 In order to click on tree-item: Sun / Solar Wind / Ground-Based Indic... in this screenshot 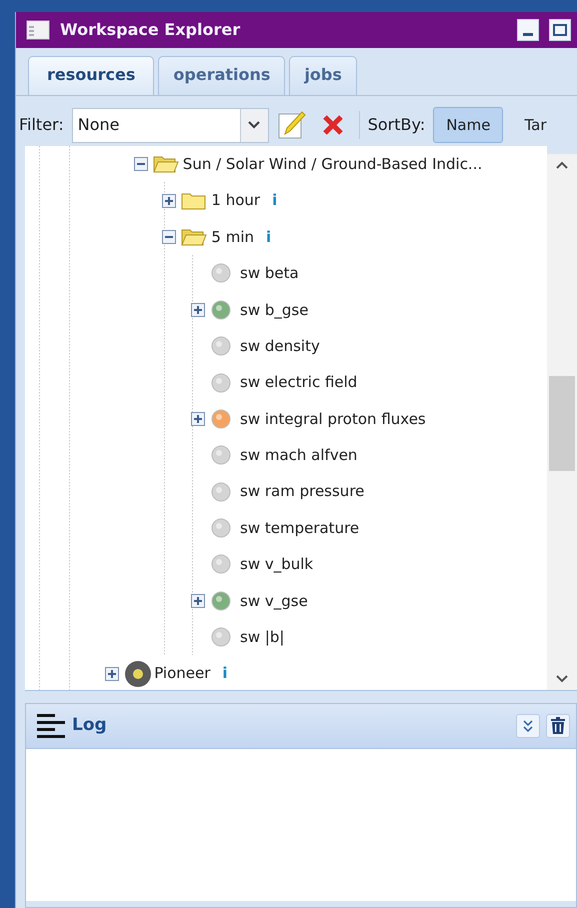, I will do `click(286, 164)`.